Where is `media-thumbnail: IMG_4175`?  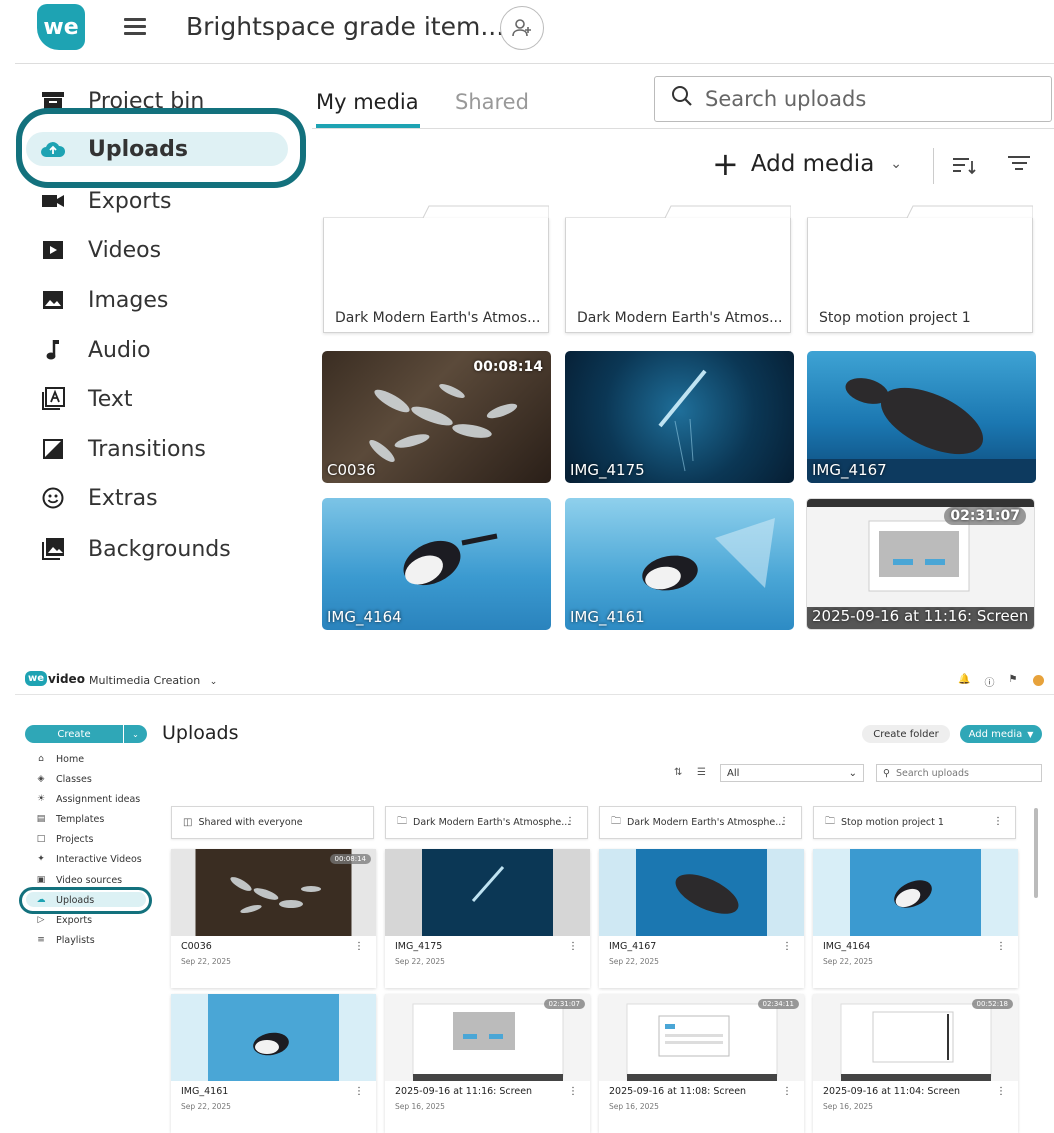 media-thumbnail: IMG_4175 is located at coordinates (679, 417).